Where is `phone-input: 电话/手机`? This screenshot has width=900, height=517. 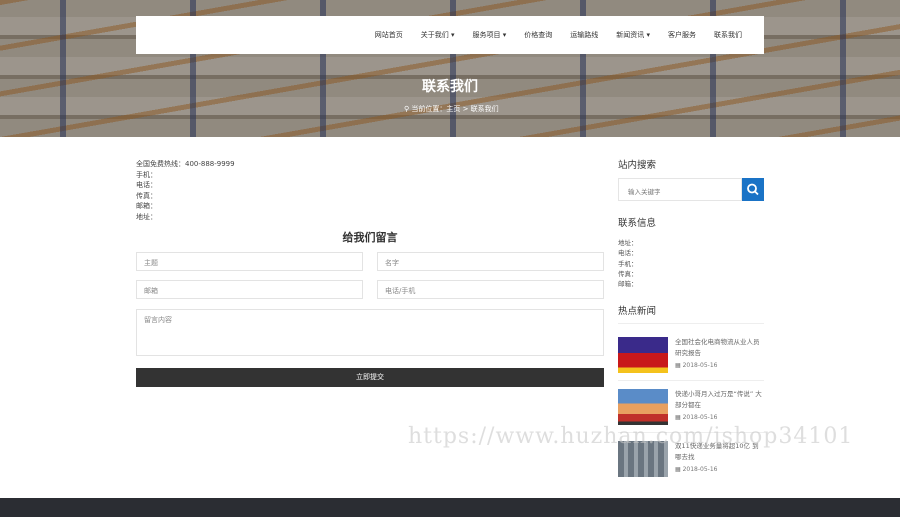 phone-input: 电话/手机 is located at coordinates (490, 289).